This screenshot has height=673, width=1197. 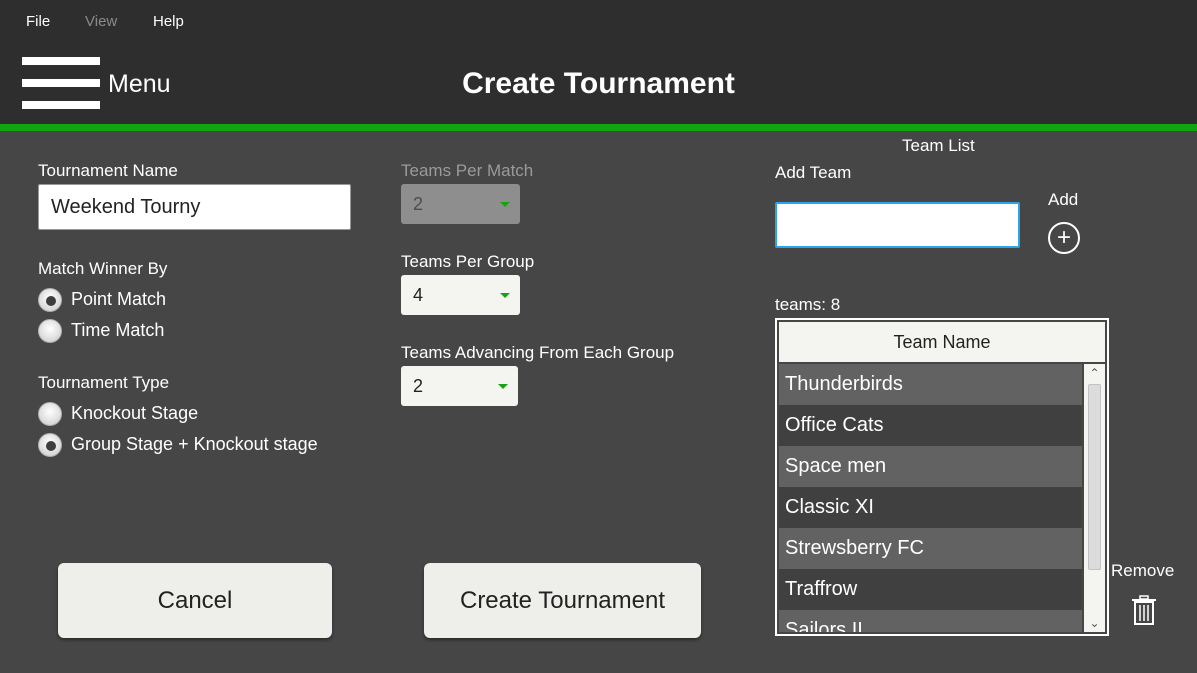 I want to click on create-tournament-button: Create Tournament, so click(x=562, y=600).